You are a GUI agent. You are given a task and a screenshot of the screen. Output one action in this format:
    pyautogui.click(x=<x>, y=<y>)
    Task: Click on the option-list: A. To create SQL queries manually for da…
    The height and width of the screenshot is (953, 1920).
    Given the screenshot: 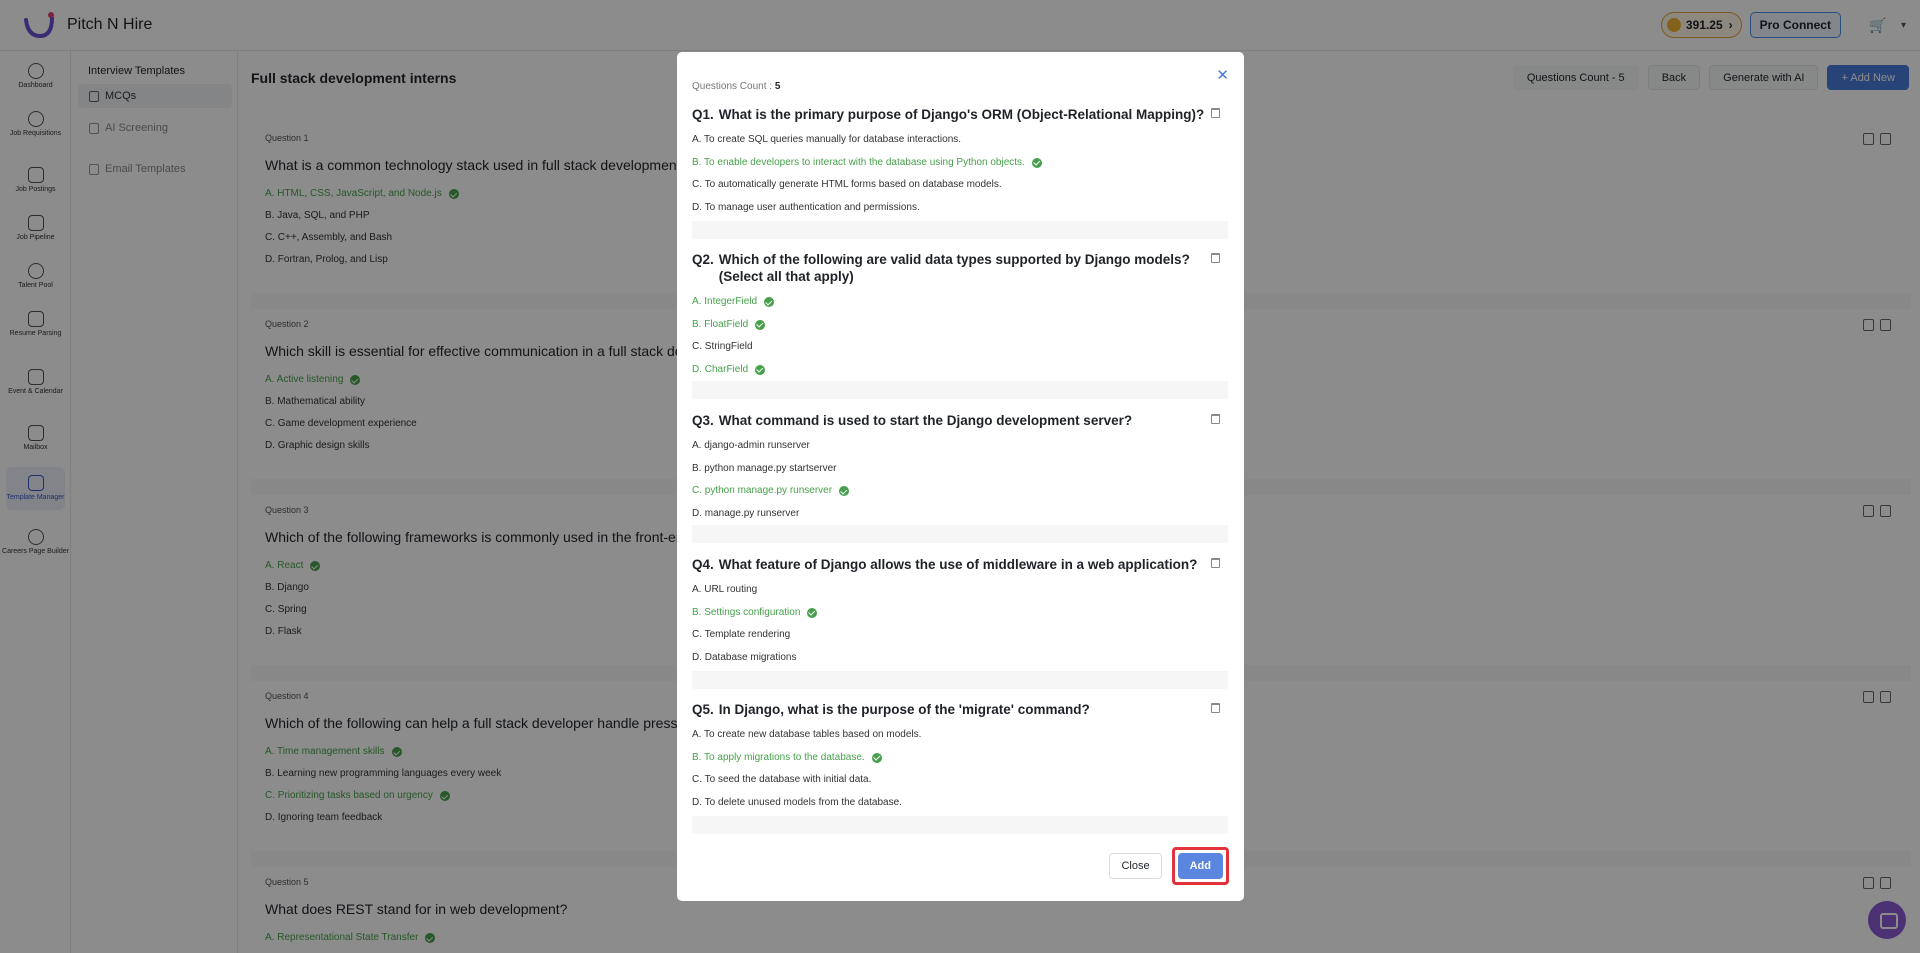 What is the action you would take?
    pyautogui.click(x=867, y=178)
    